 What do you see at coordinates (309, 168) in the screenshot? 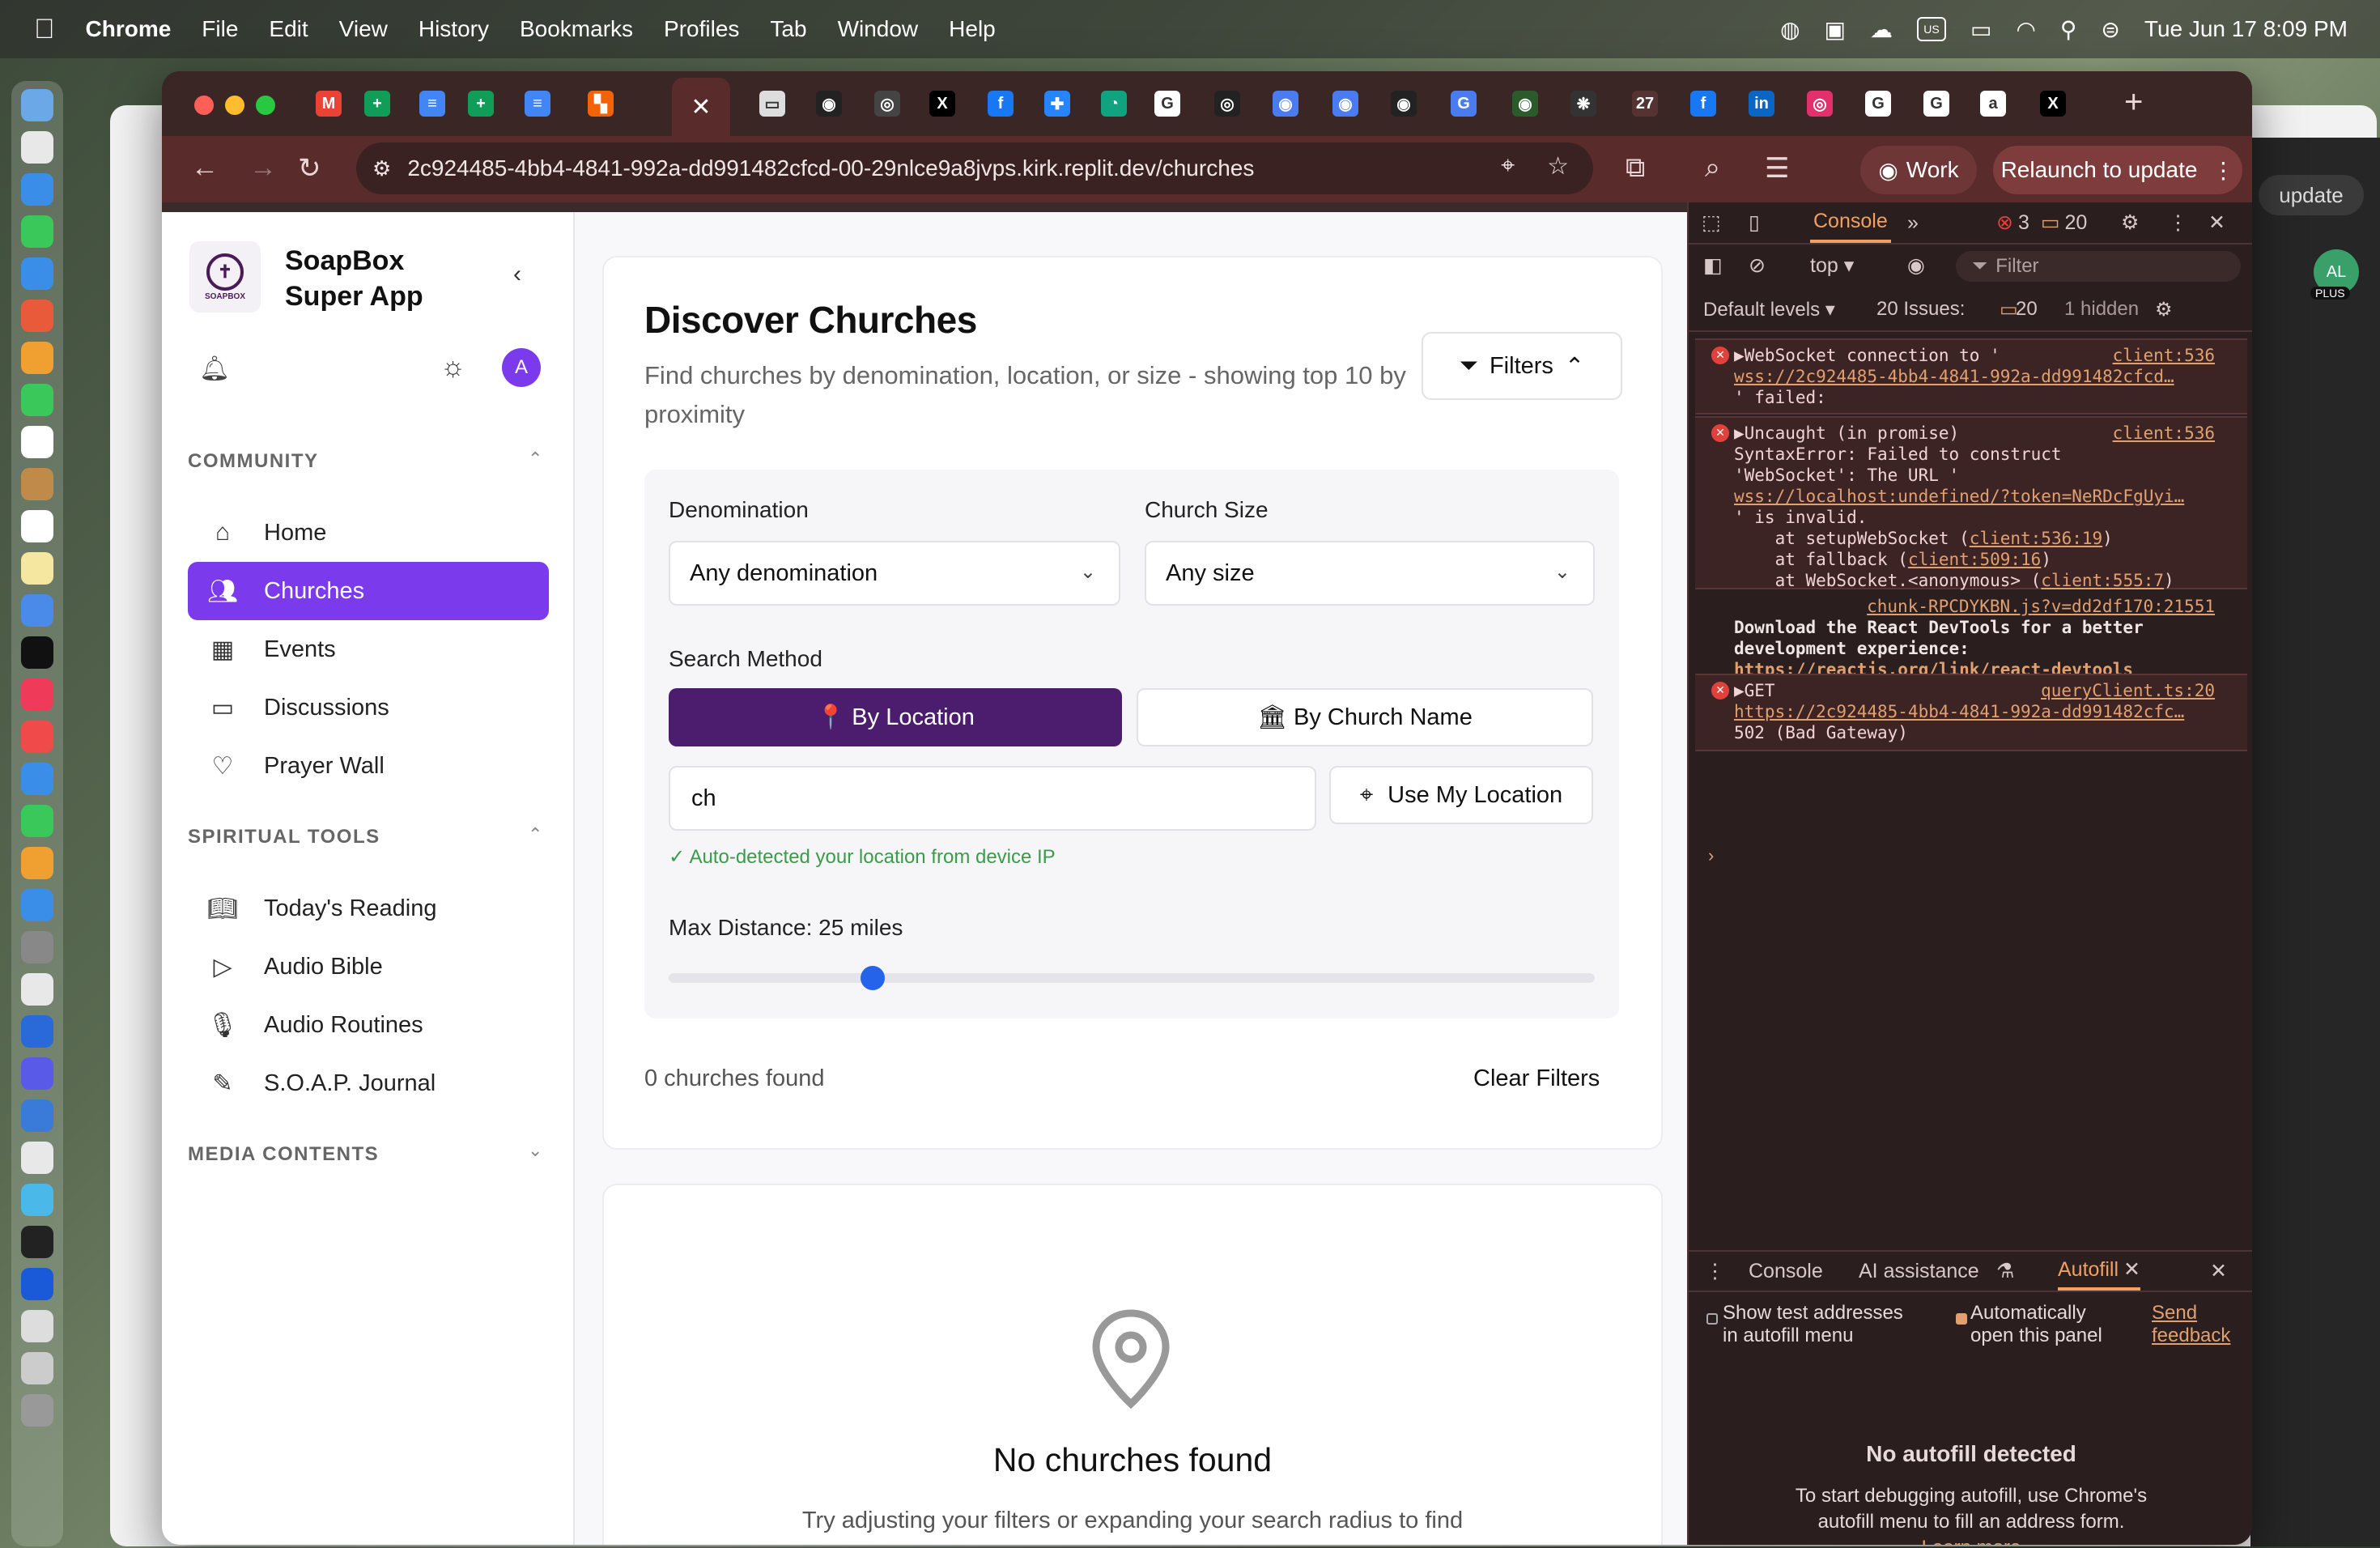
I see `reload-button: ↻` at bounding box center [309, 168].